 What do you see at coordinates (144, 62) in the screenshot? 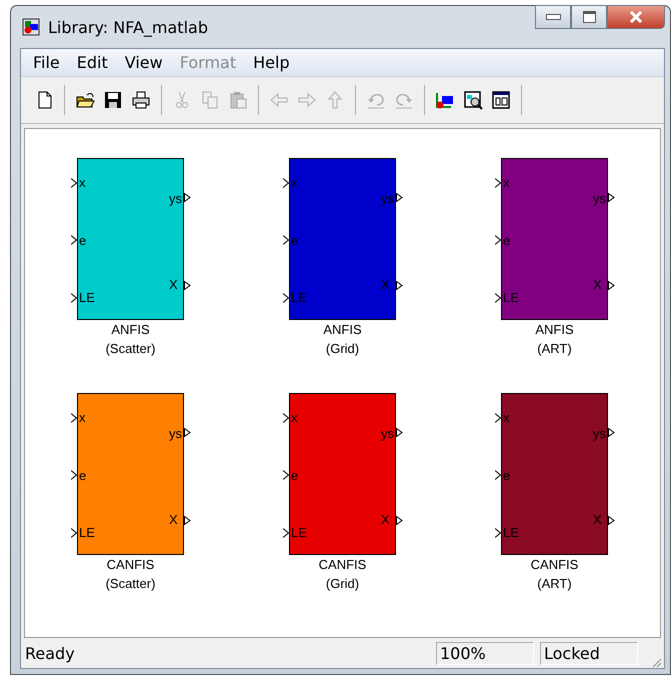
I see `menu-item: View` at bounding box center [144, 62].